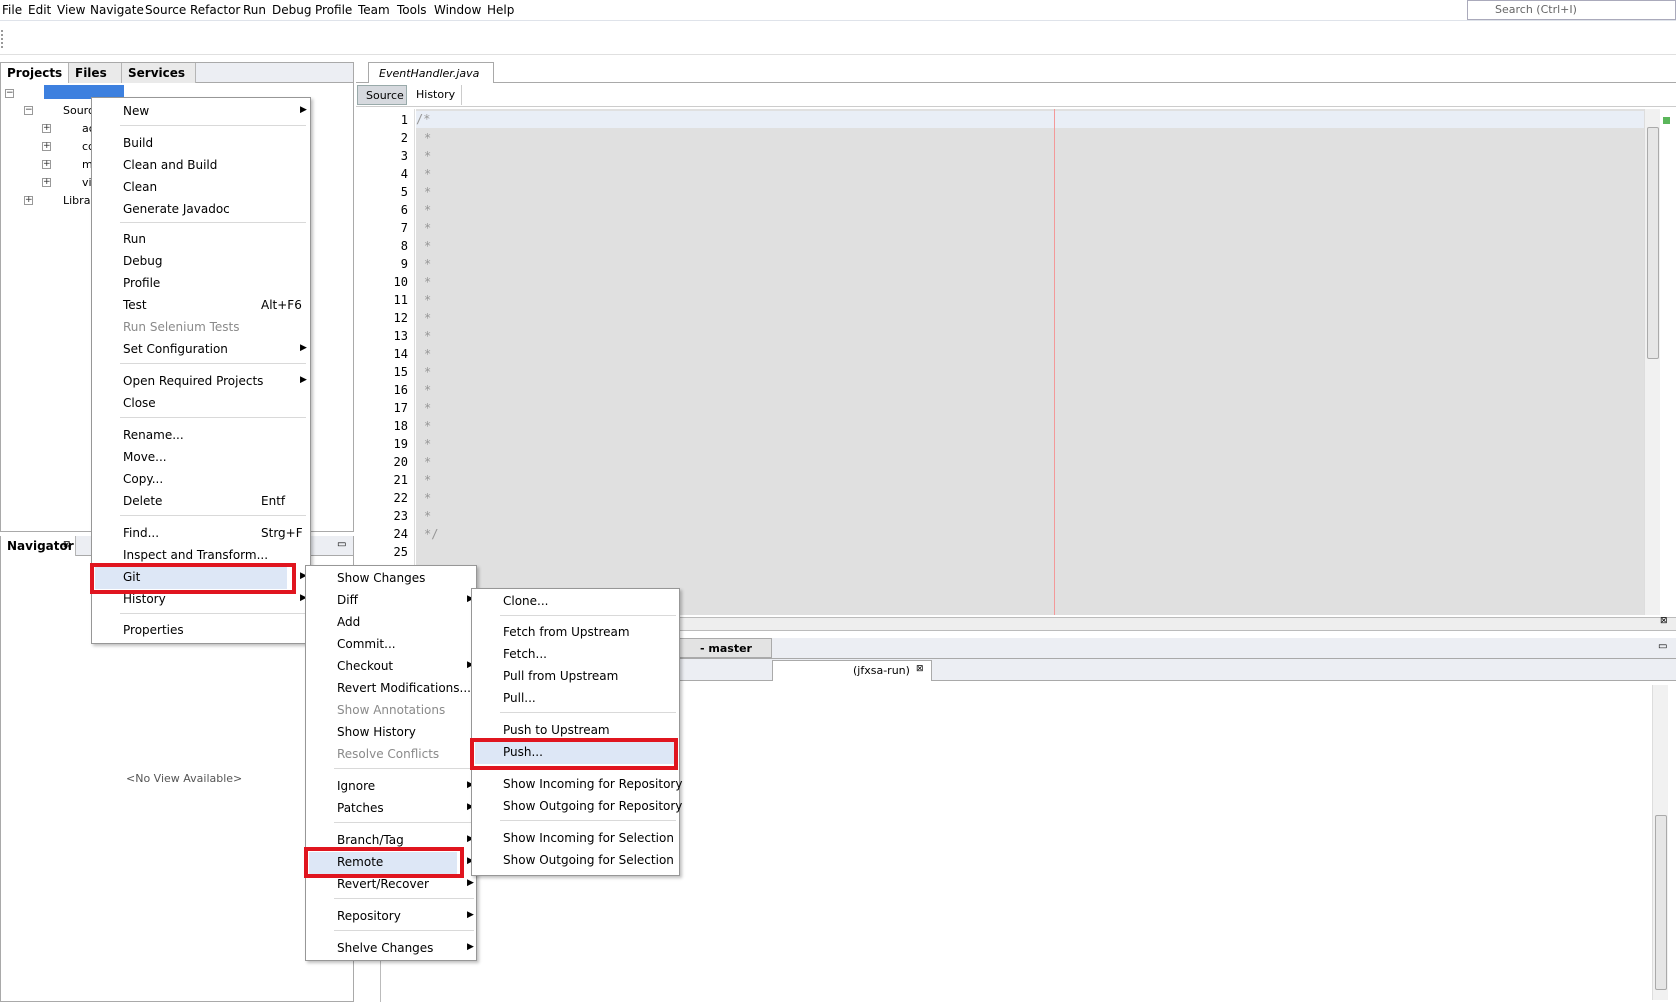 The width and height of the screenshot is (1676, 1002). I want to click on menu-item-properties: Properties, so click(201, 631).